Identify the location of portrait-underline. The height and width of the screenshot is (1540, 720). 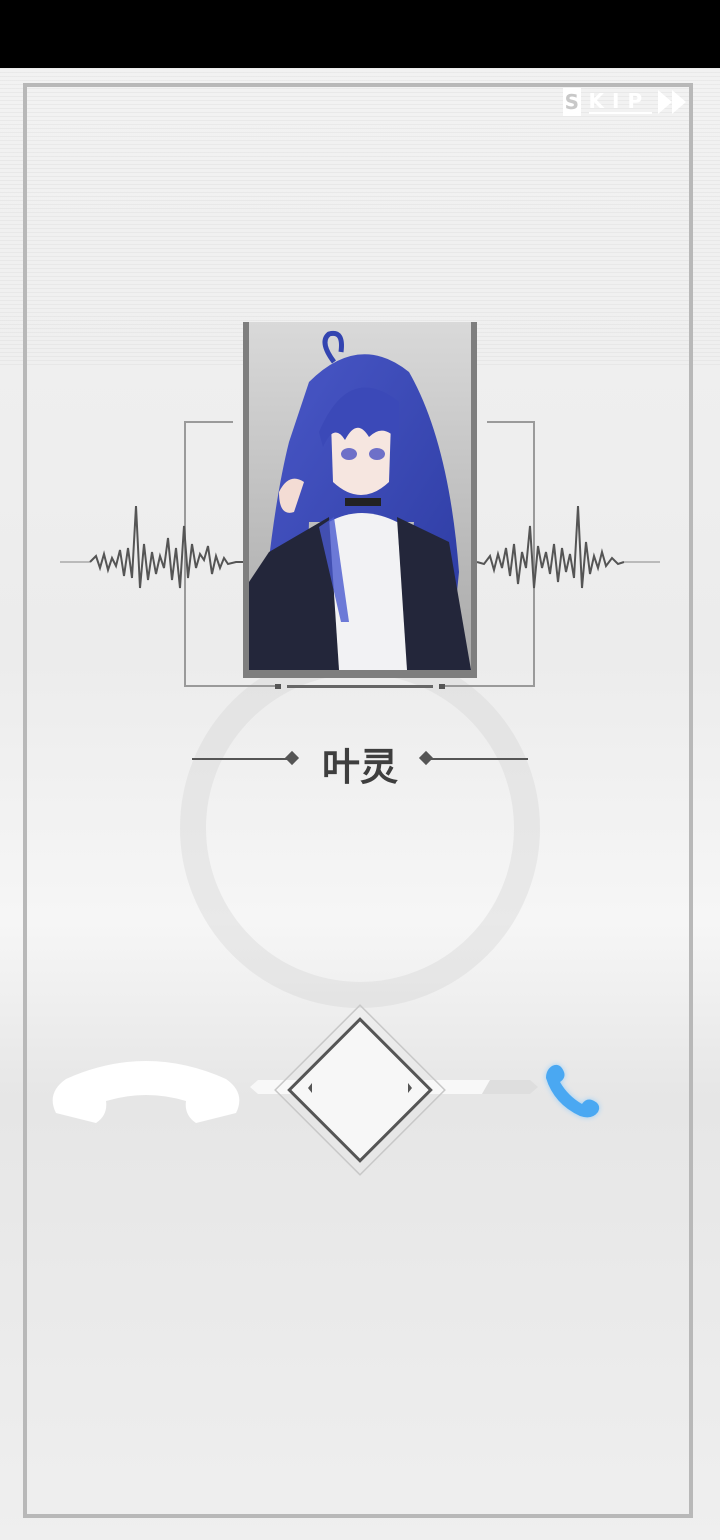
(360, 686).